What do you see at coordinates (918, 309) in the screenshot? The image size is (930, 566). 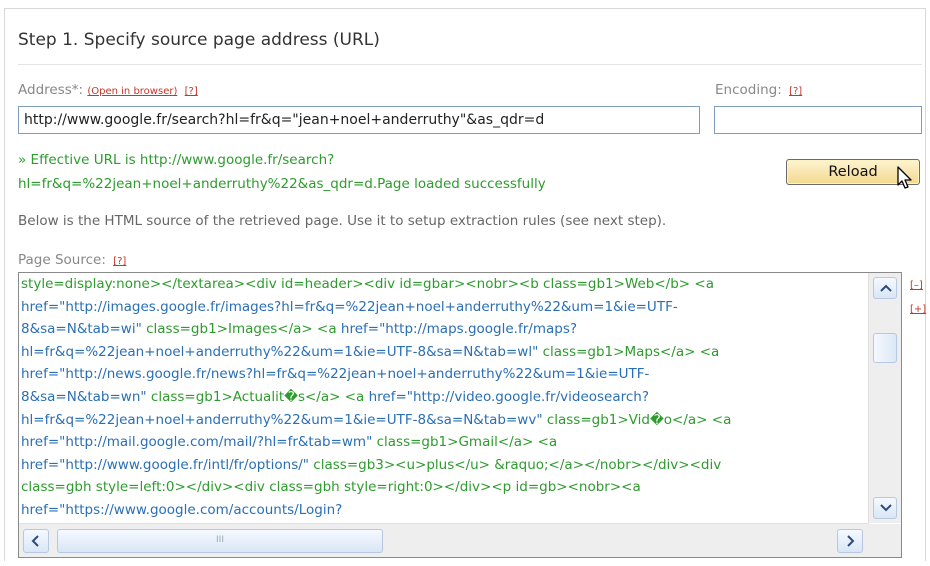 I see `expand-source-link: [+]` at bounding box center [918, 309].